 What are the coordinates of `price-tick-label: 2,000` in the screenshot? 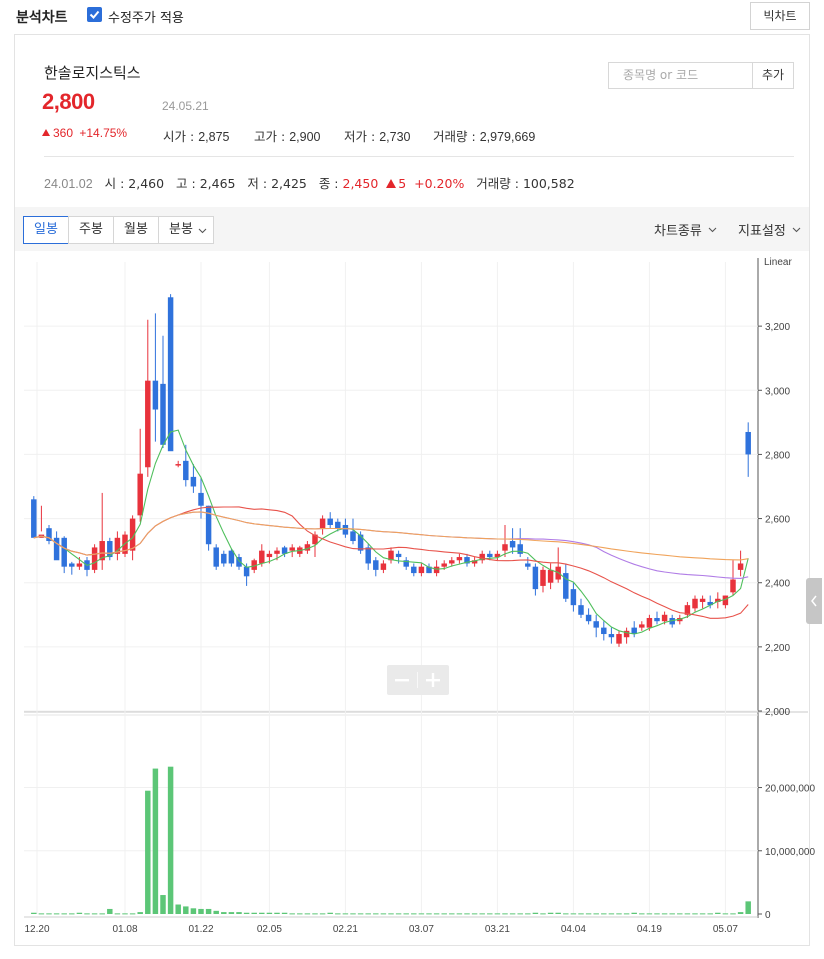 It's located at (777, 712).